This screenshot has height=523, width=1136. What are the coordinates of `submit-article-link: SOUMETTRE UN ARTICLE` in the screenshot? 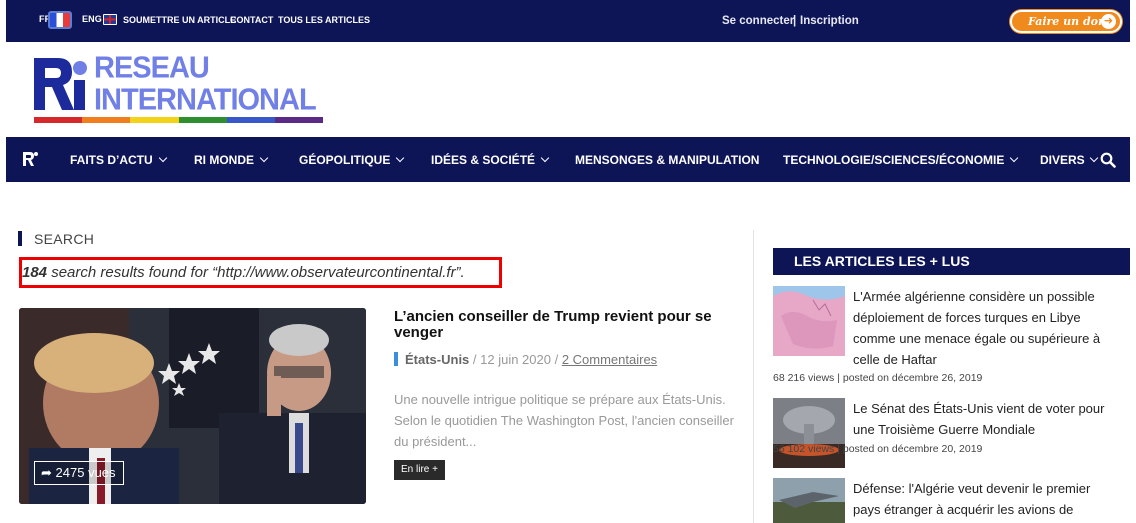 It's located at (179, 20).